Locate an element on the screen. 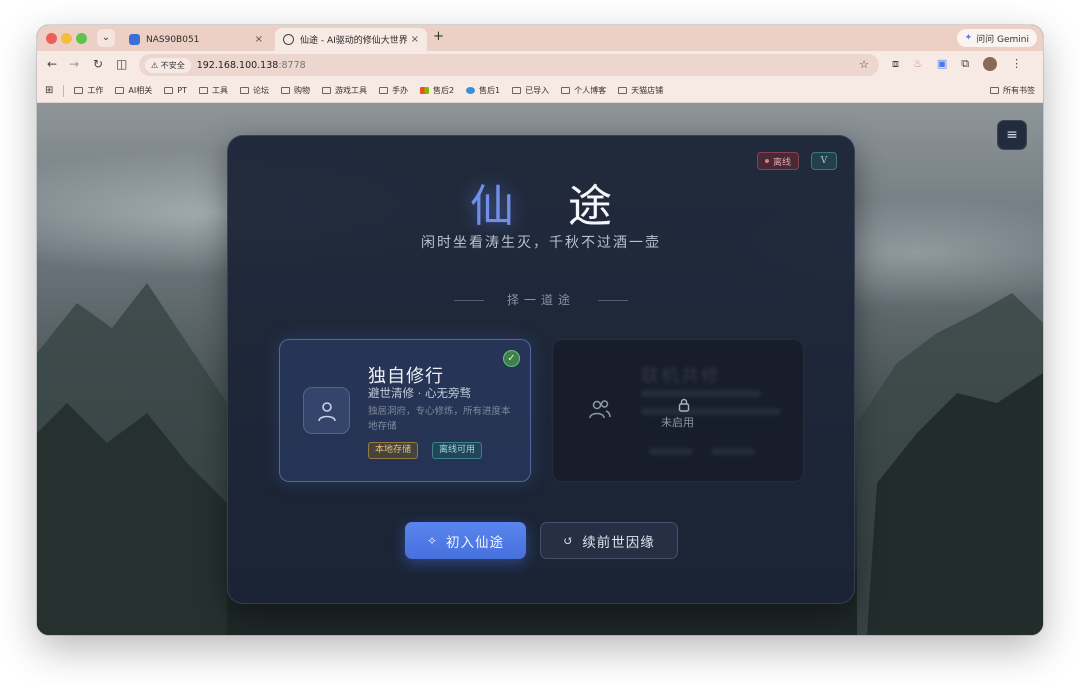 The height and width of the screenshot is (683, 1080). security-label: 不安全 is located at coordinates (172, 65).